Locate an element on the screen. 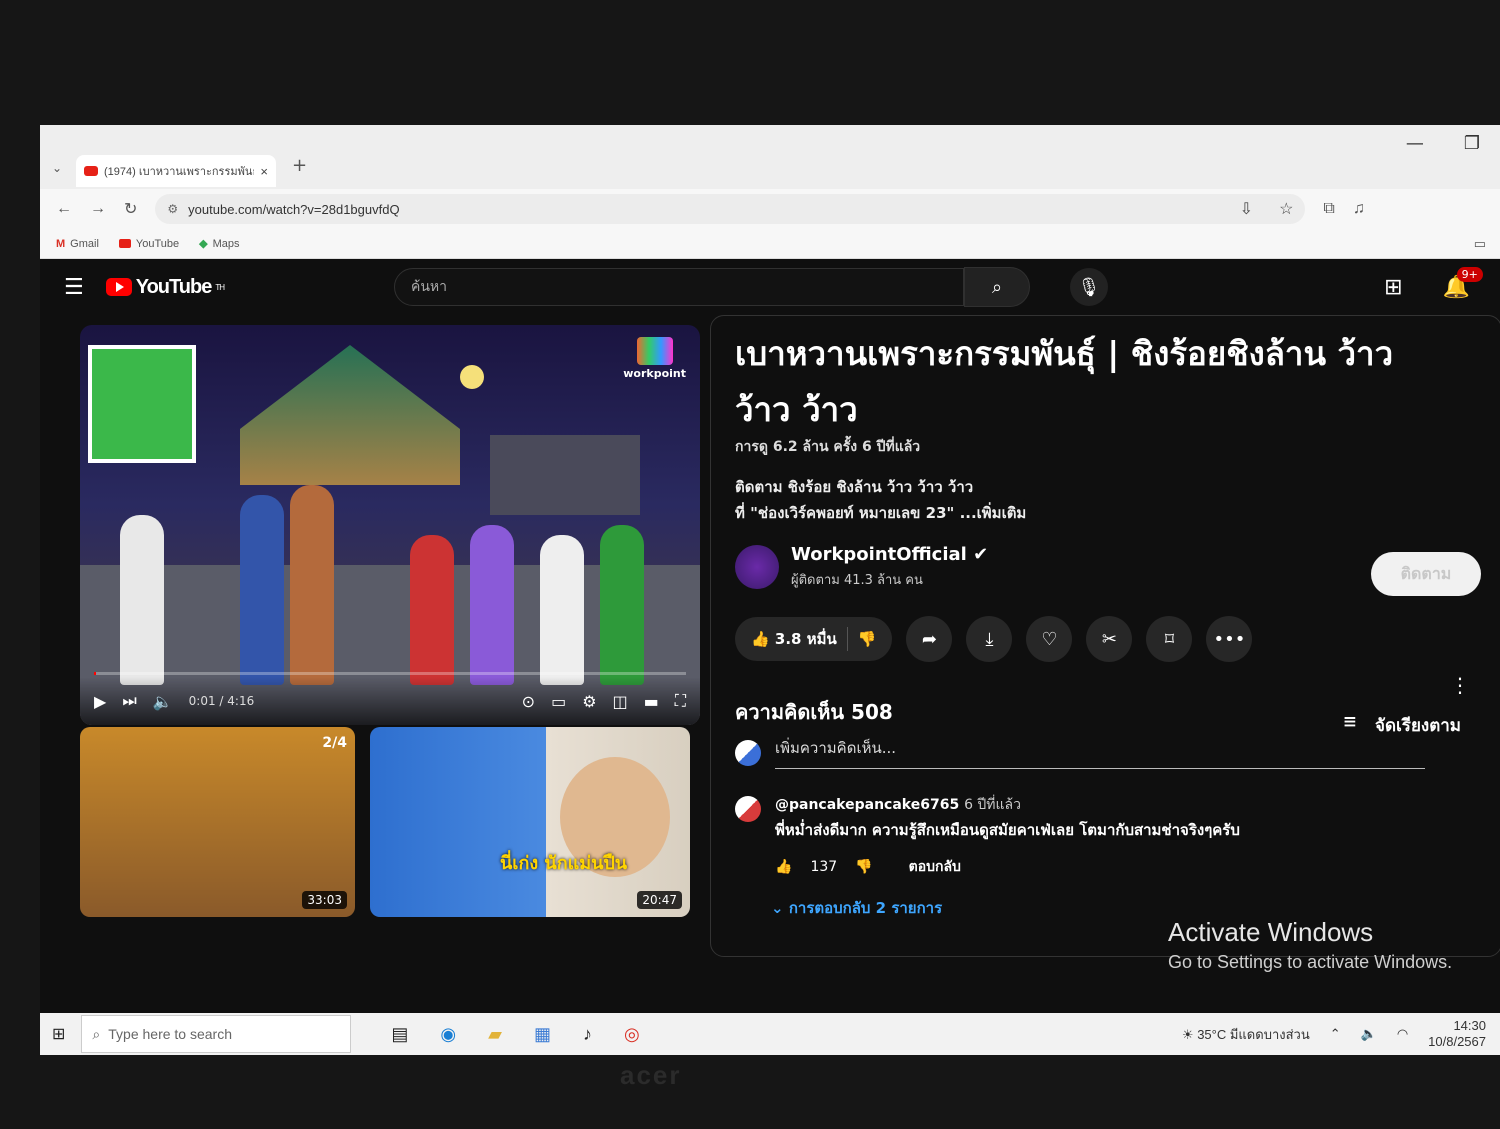  edge-icon: ◉ is located at coordinates (448, 1034).